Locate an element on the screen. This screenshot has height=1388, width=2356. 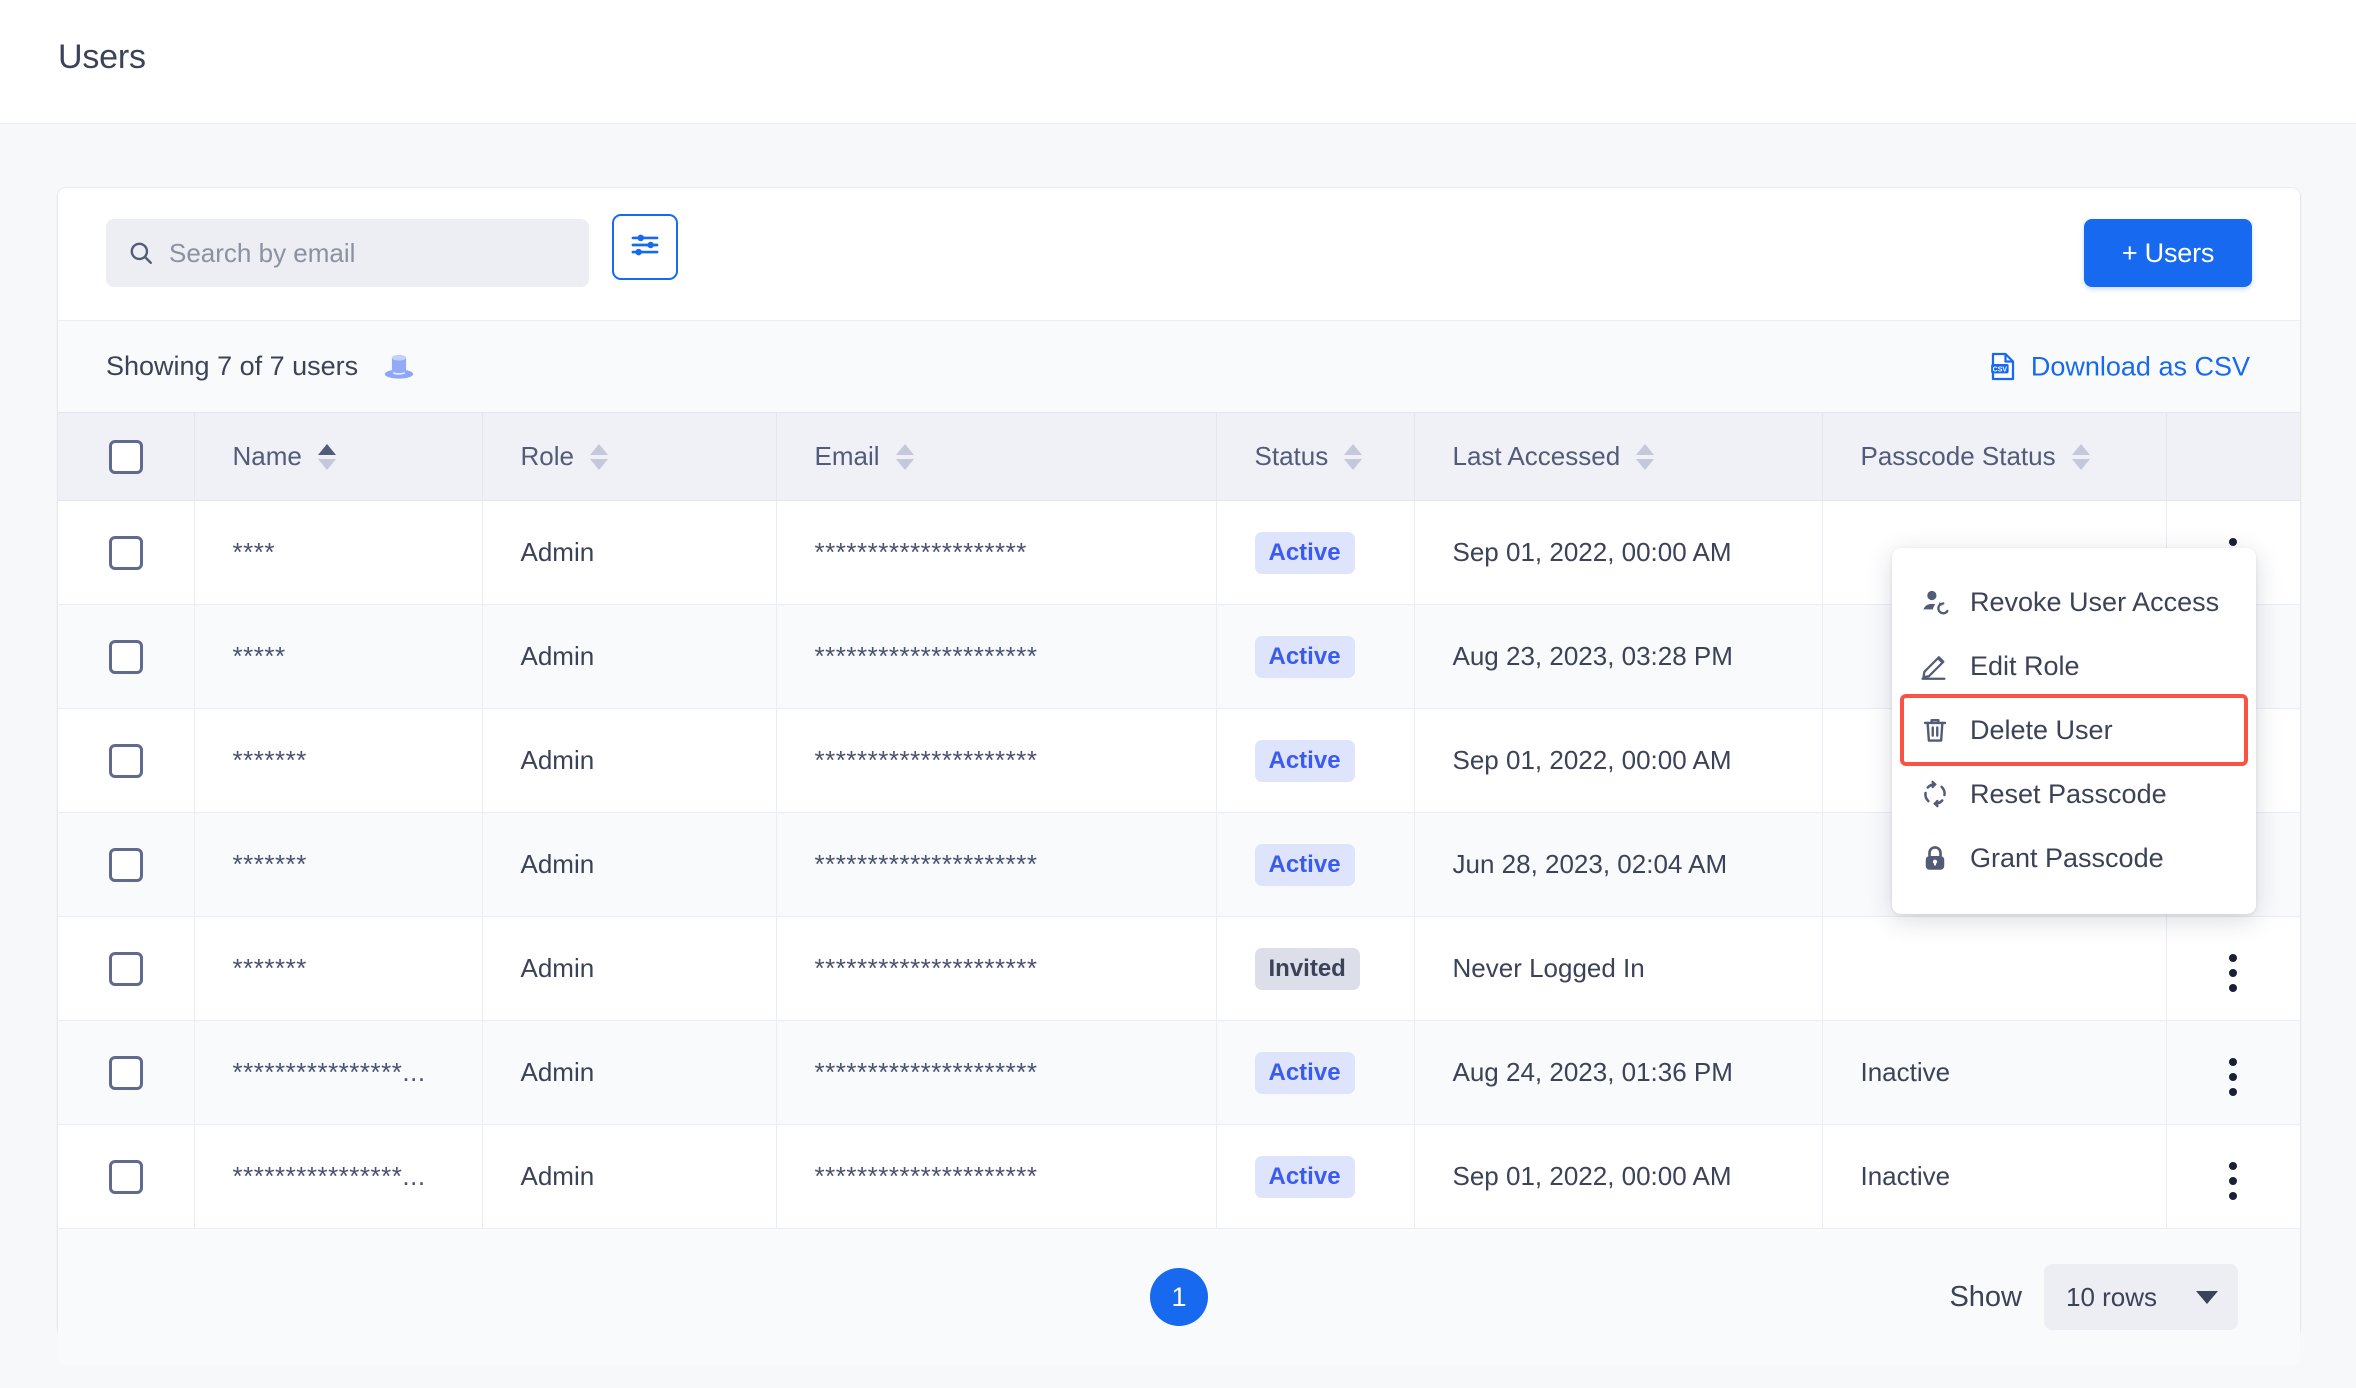
th-passcode-status: Passcode Status is located at coordinates (1994, 456).